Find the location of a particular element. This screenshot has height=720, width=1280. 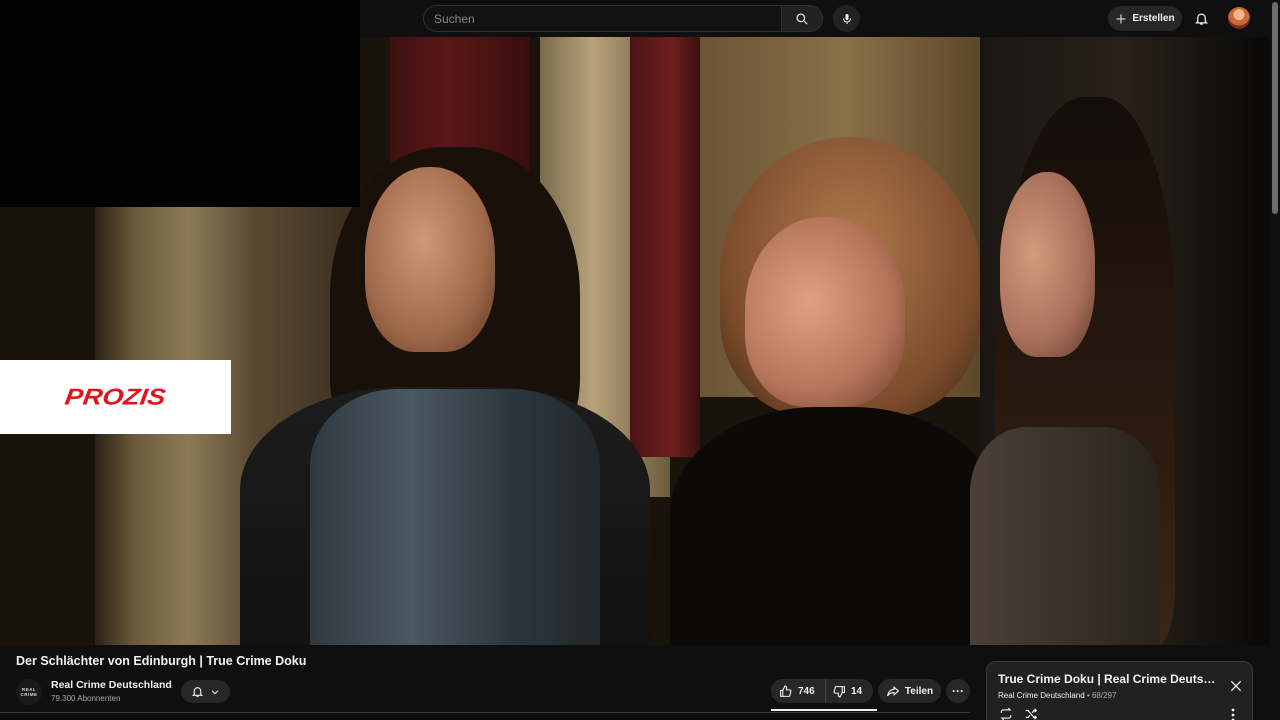

channel-avatar: REAL CRIME is located at coordinates (29, 692).